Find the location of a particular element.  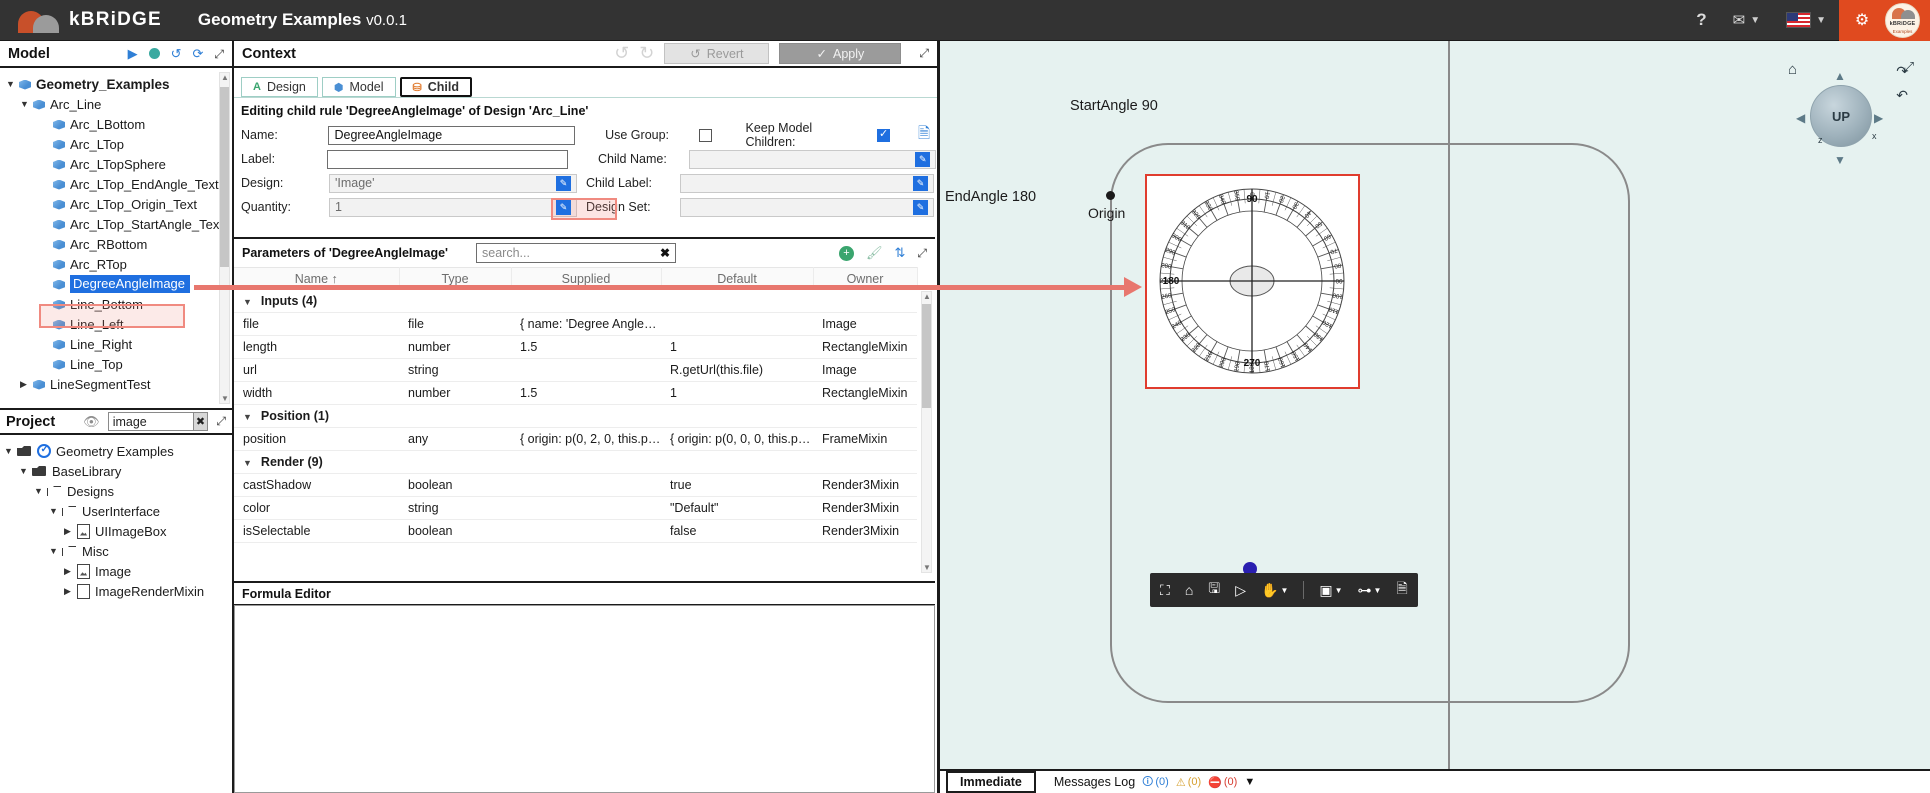

arrow-down-icon: ▼ is located at coordinates (1840, 160).